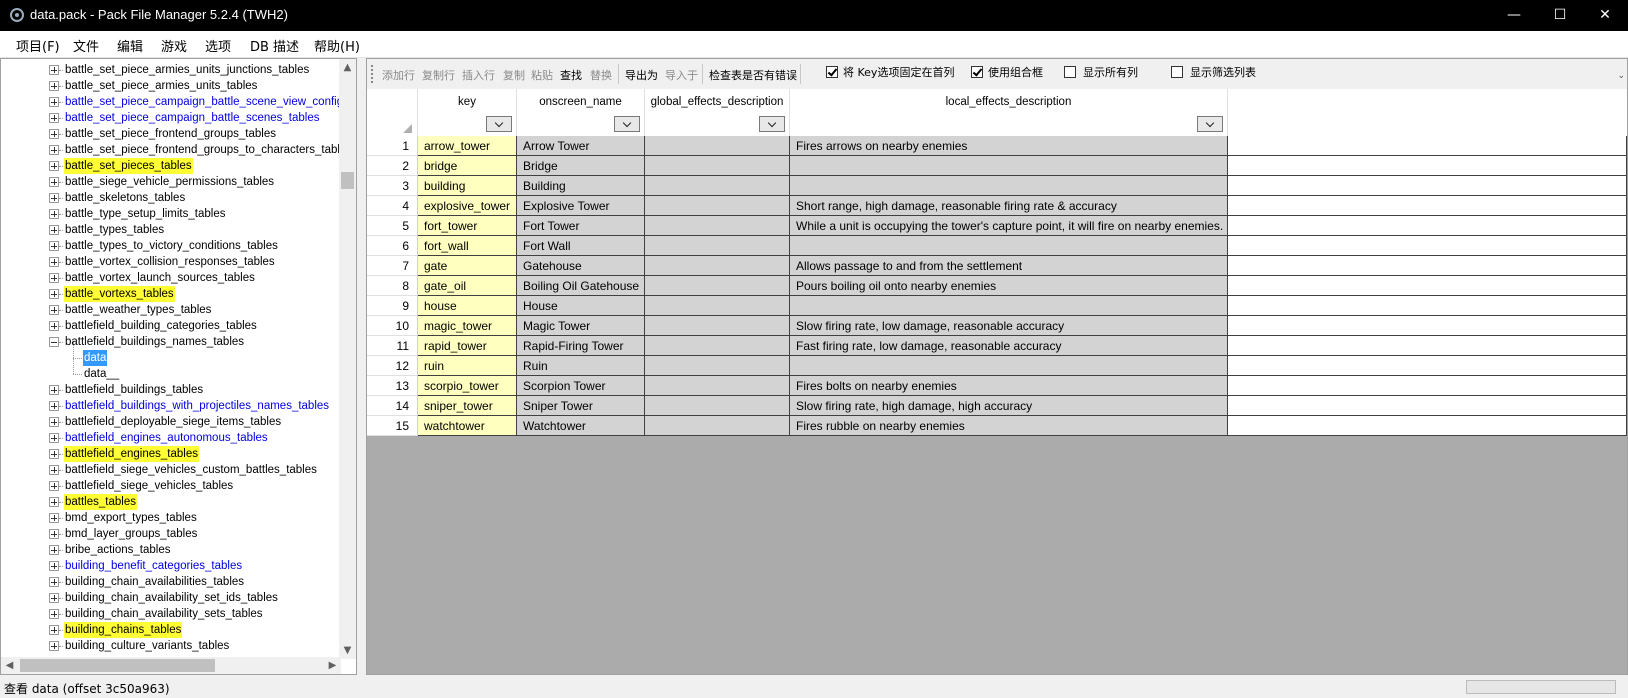 This screenshot has height=698, width=1628. I want to click on tree-horizontal-scrollbar: ◀ ▶, so click(171, 665).